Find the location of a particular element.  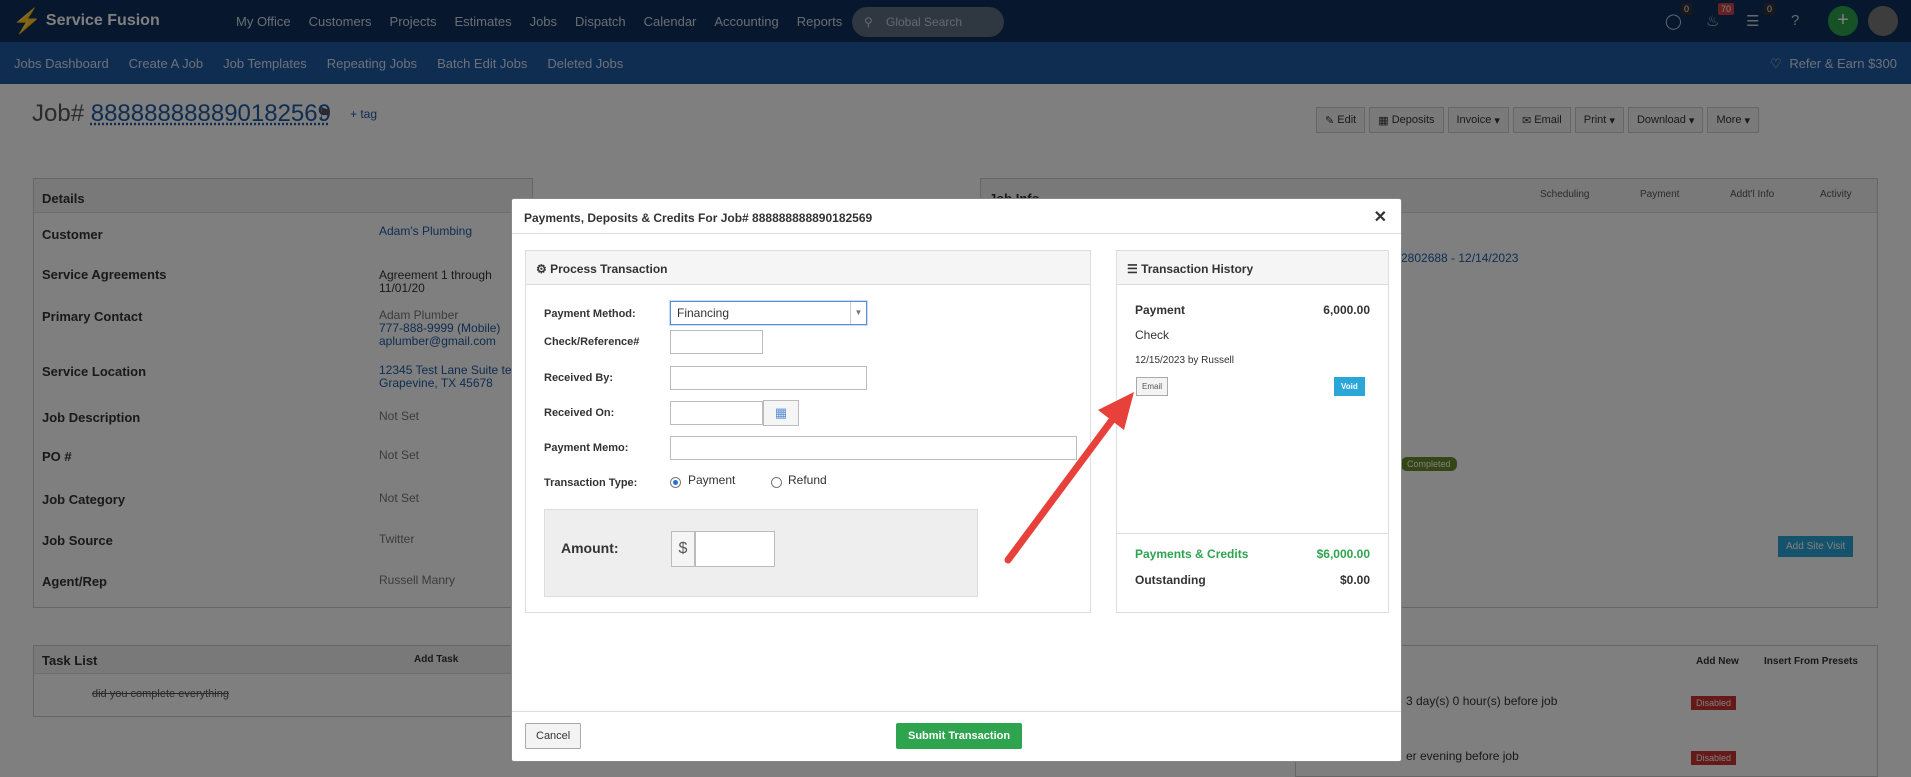

annotation-arrow is located at coordinates (1069, 478).